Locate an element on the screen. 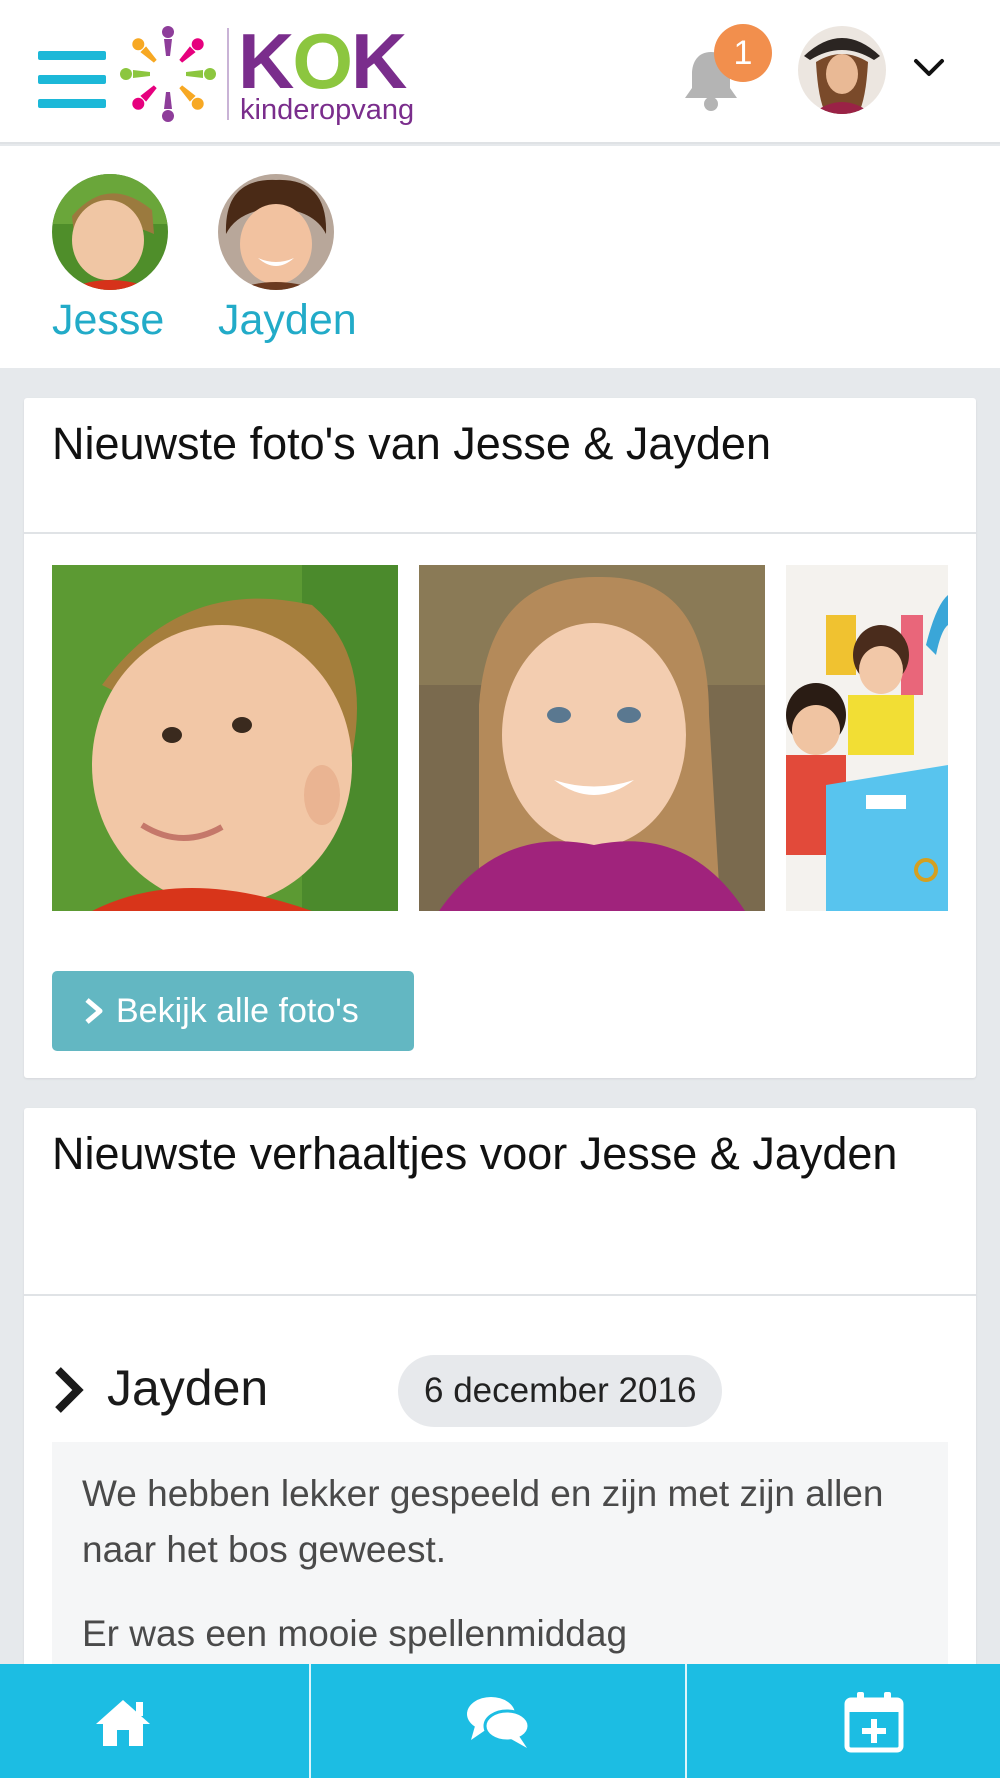 This screenshot has height=1778, width=1000. notification-badge: 1 is located at coordinates (743, 53).